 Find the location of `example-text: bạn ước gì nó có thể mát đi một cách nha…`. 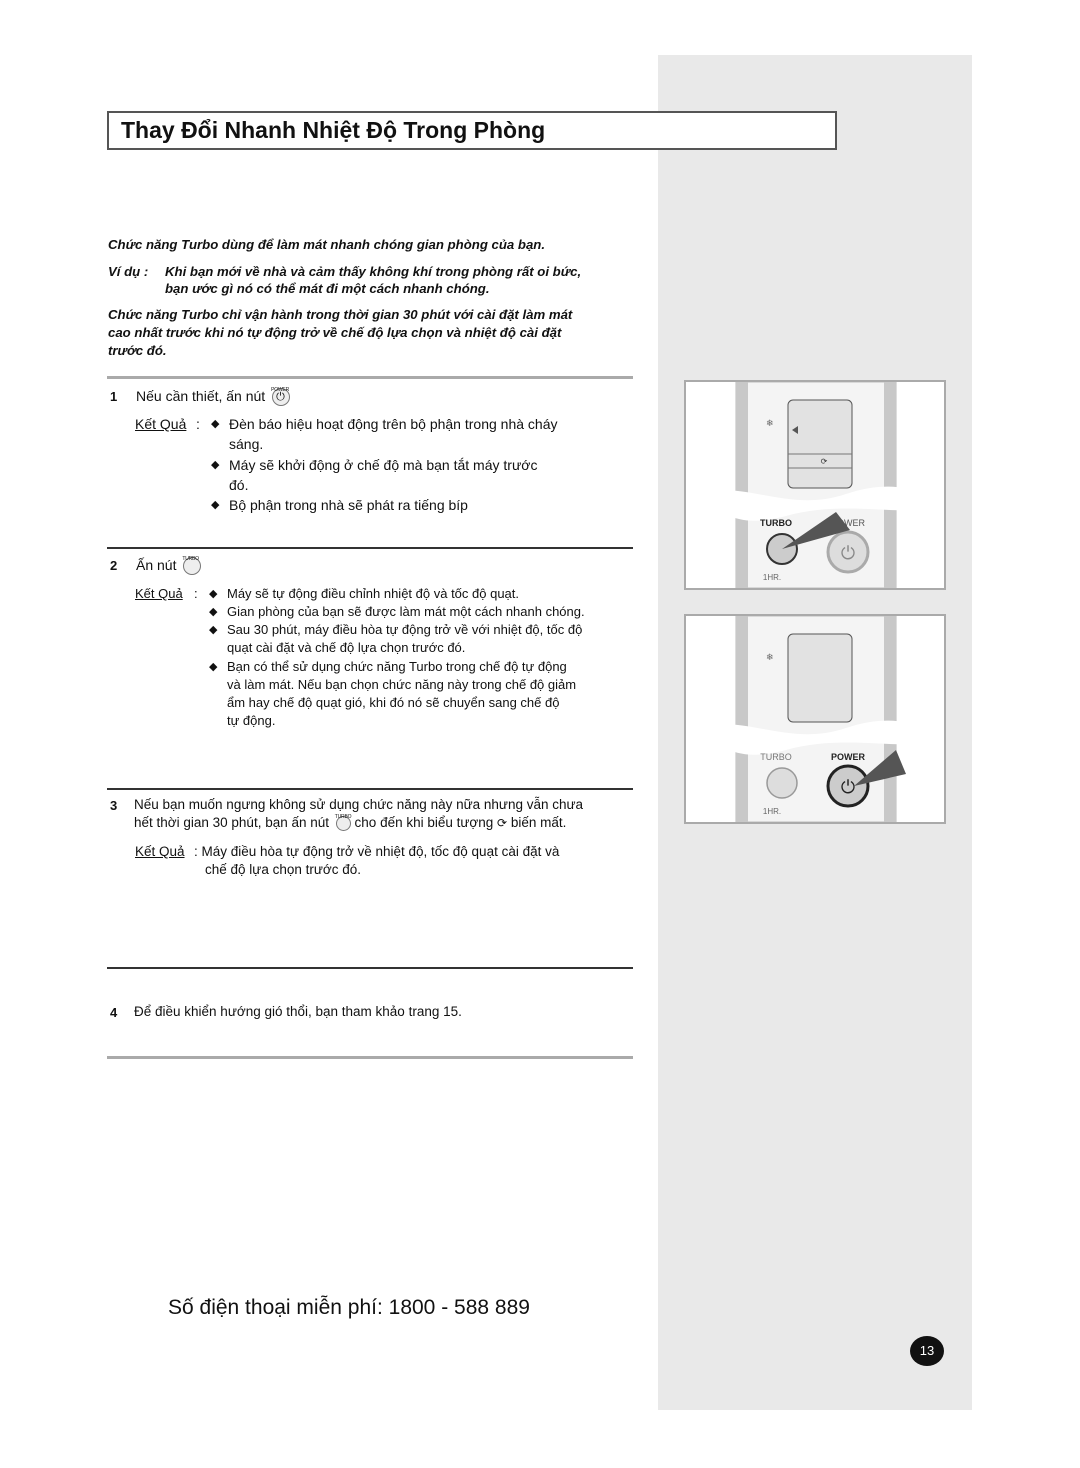

example-text: bạn ước gì nó có thể mát đi một cách nha… is located at coordinates (327, 288).